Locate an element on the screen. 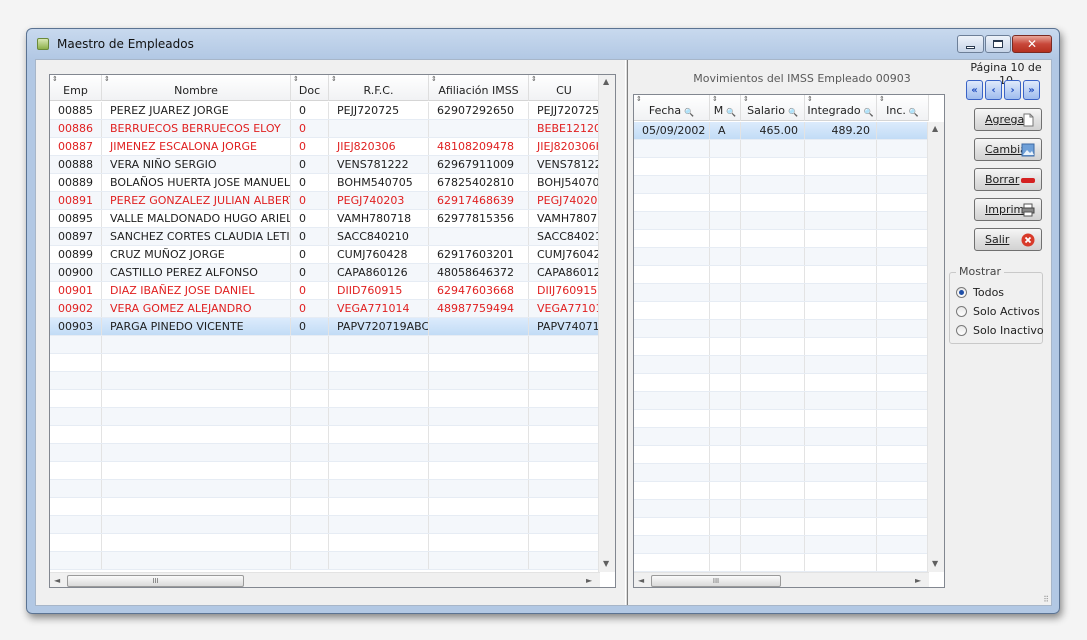 The width and height of the screenshot is (1087, 640). column-header-rfc: ⇕ R.F.C. is located at coordinates (379, 88).